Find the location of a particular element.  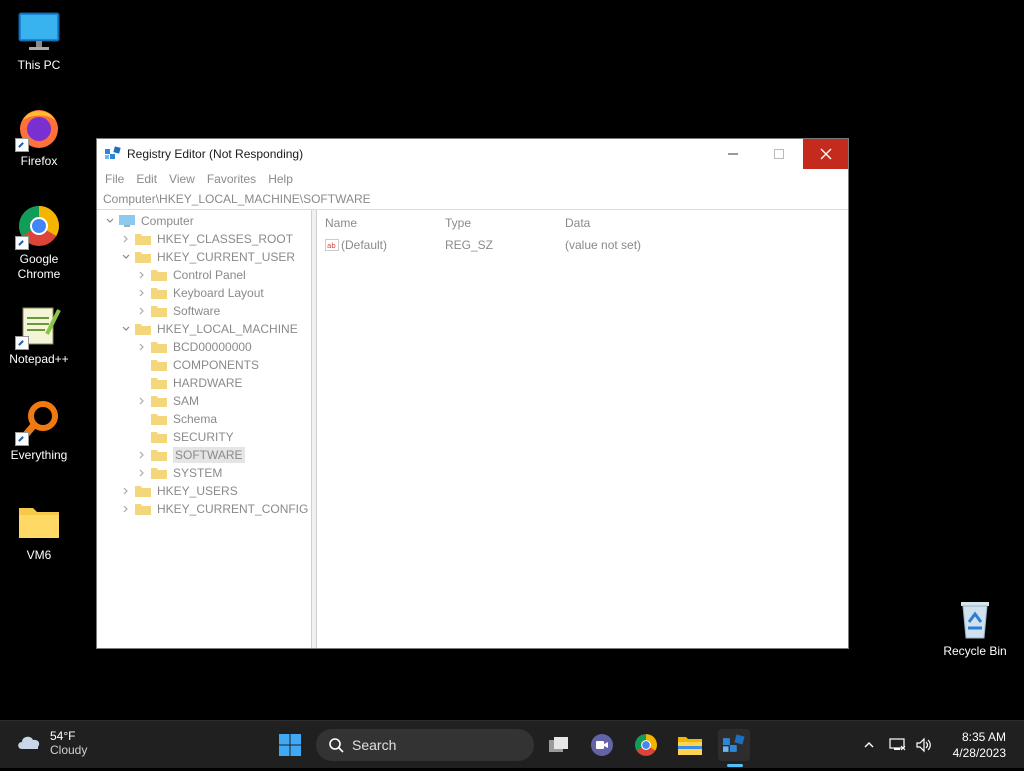

menu-file: File is located at coordinates (114, 179).